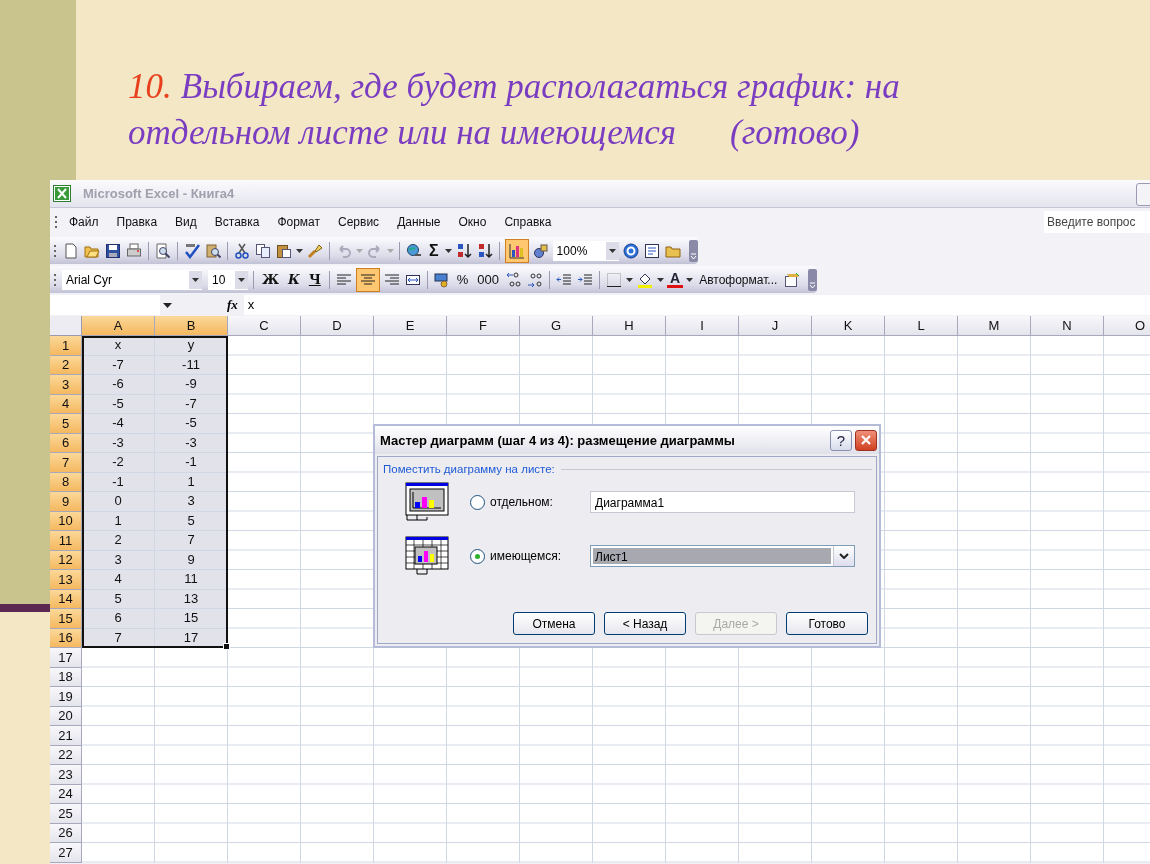 Image resolution: width=1150 pixels, height=864 pixels. I want to click on zoom-dropdown: 100%, so click(585, 250).